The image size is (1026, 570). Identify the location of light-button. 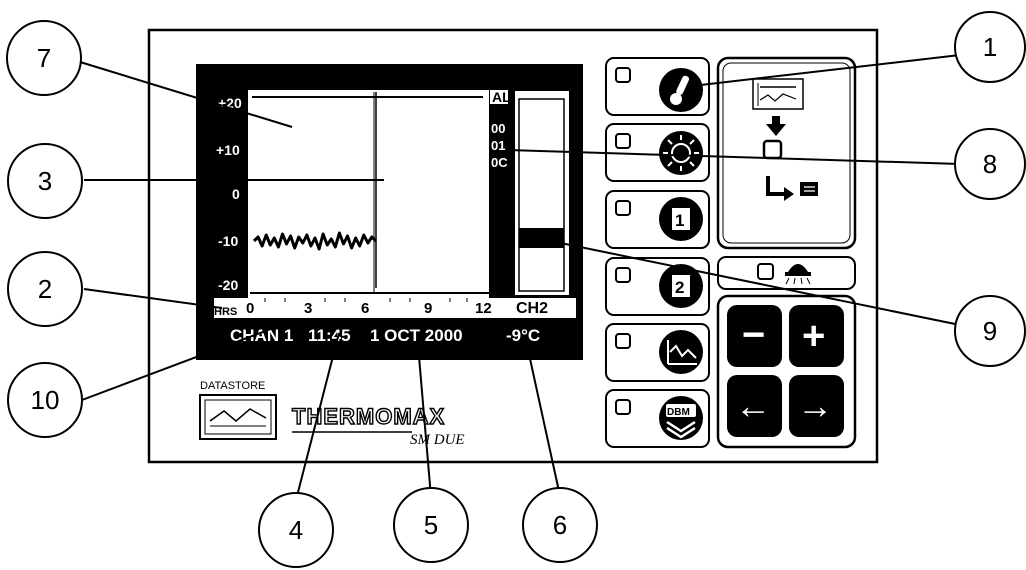
(786, 273).